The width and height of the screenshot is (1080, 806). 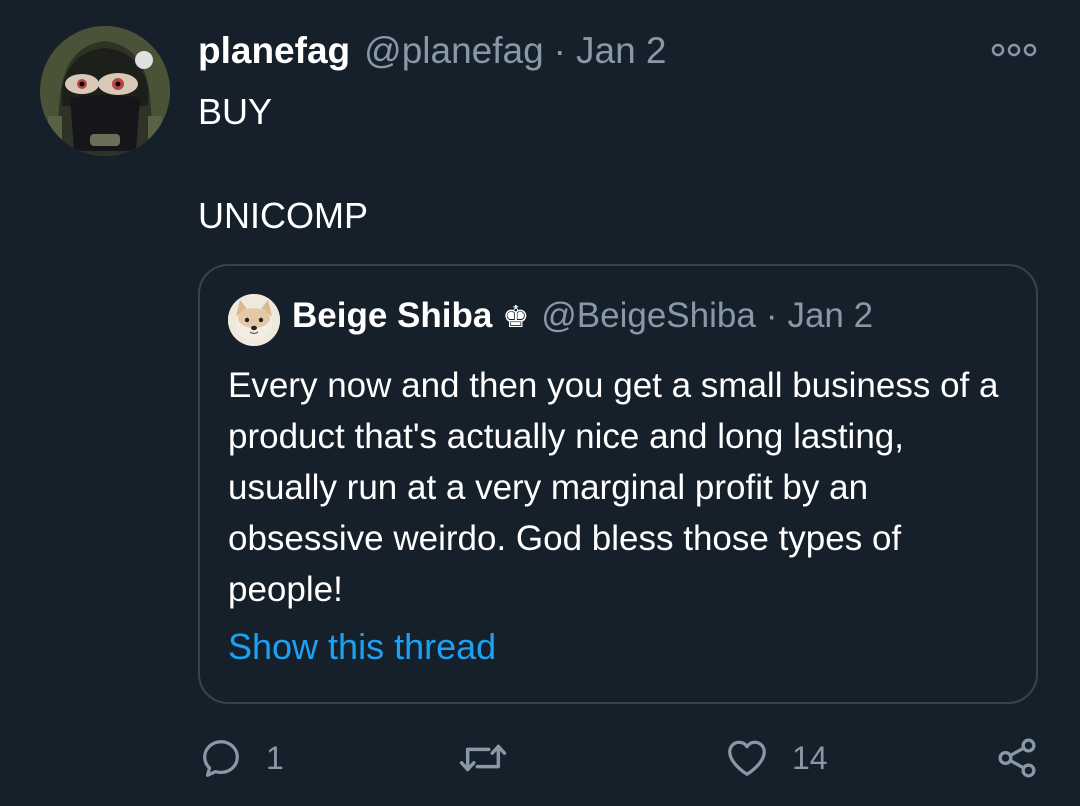 I want to click on quoted-author-handle: @BeigeShiba, so click(x=648, y=316).